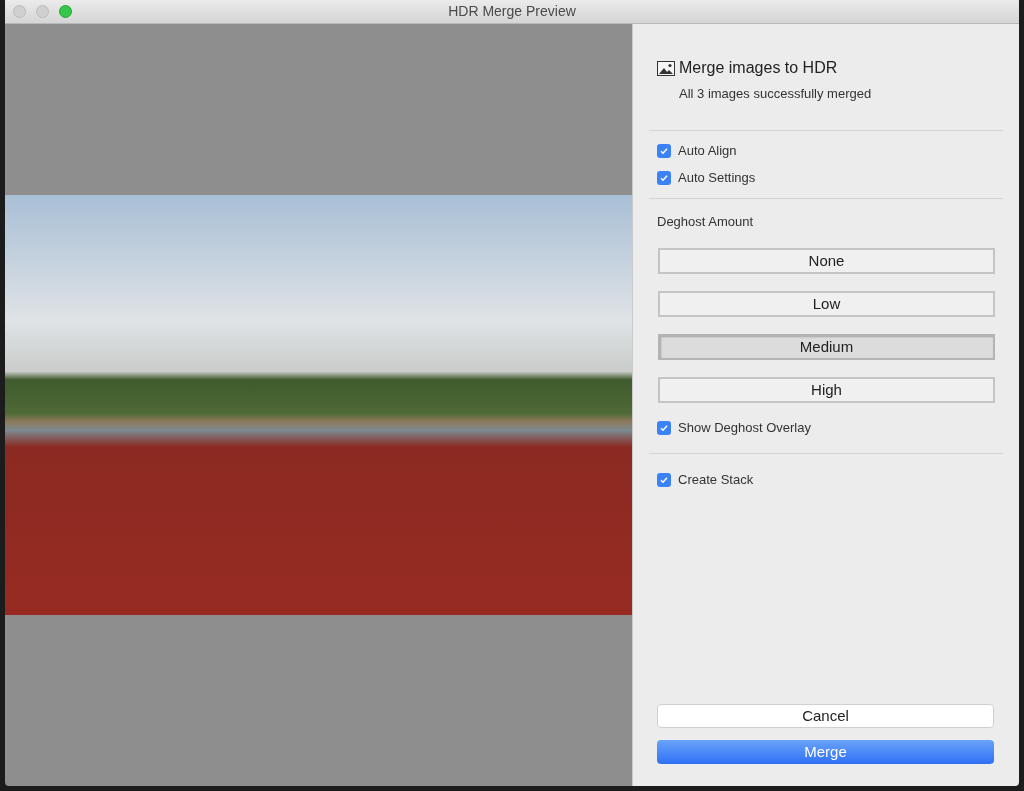 The width and height of the screenshot is (1024, 791). I want to click on checkbox-label: Show Deghost Overlay, so click(744, 428).